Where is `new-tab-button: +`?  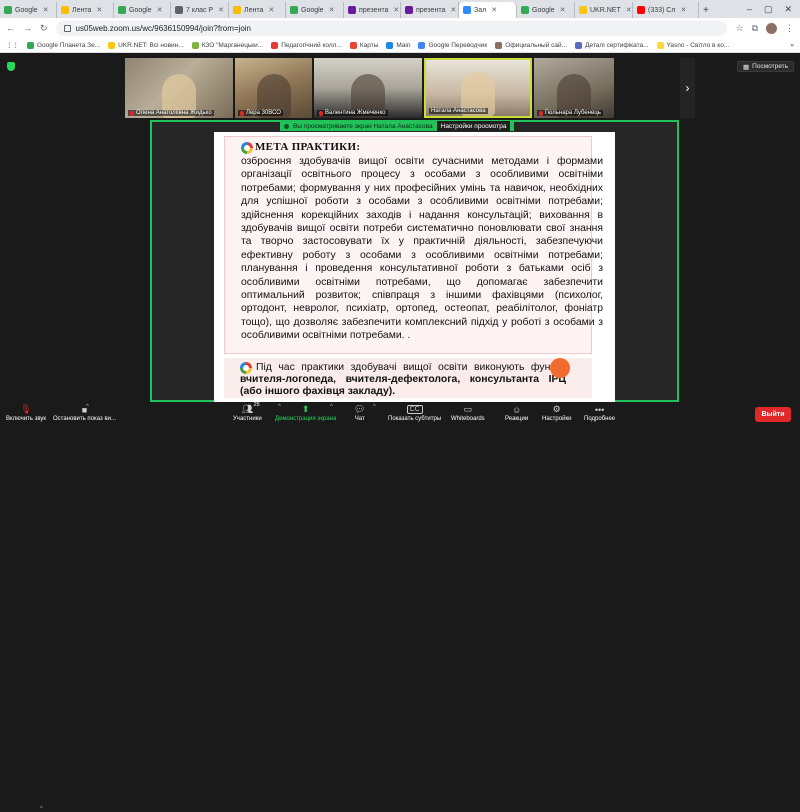 new-tab-button: + is located at coordinates (706, 10).